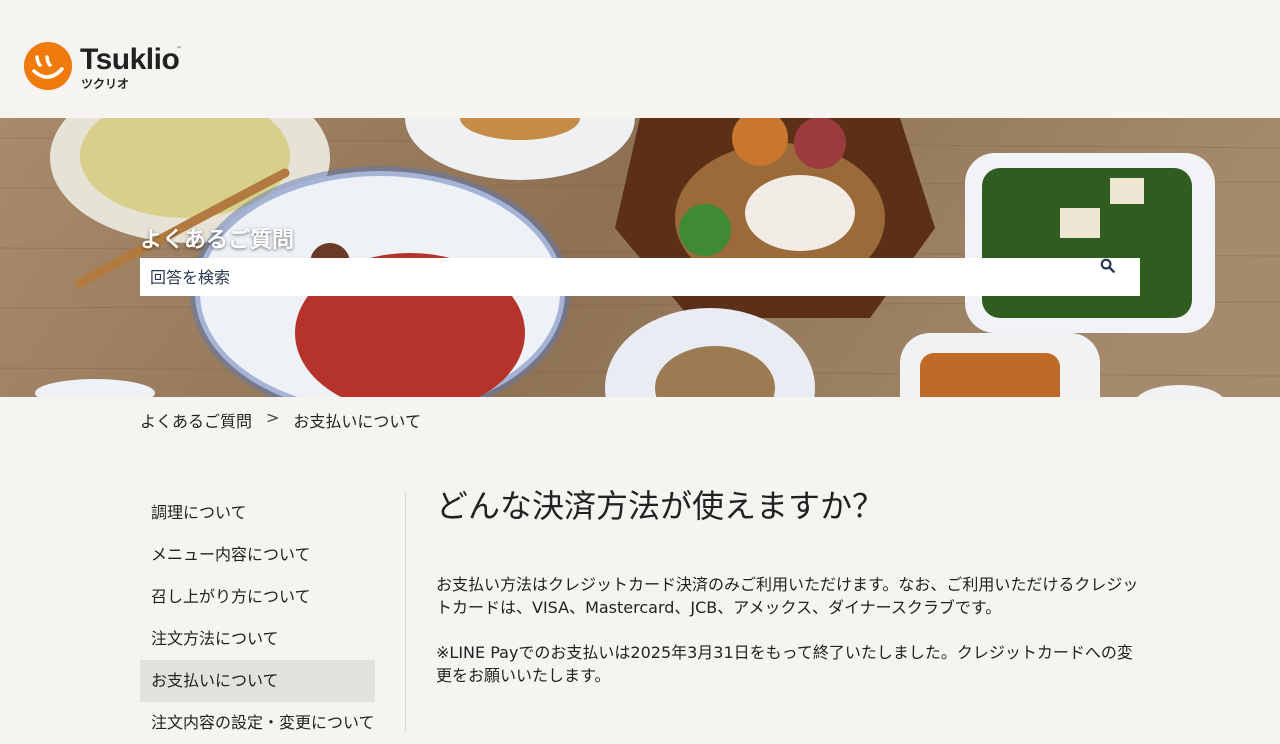  I want to click on logo: Tsuklio ™ ツクリオ, so click(109, 67).